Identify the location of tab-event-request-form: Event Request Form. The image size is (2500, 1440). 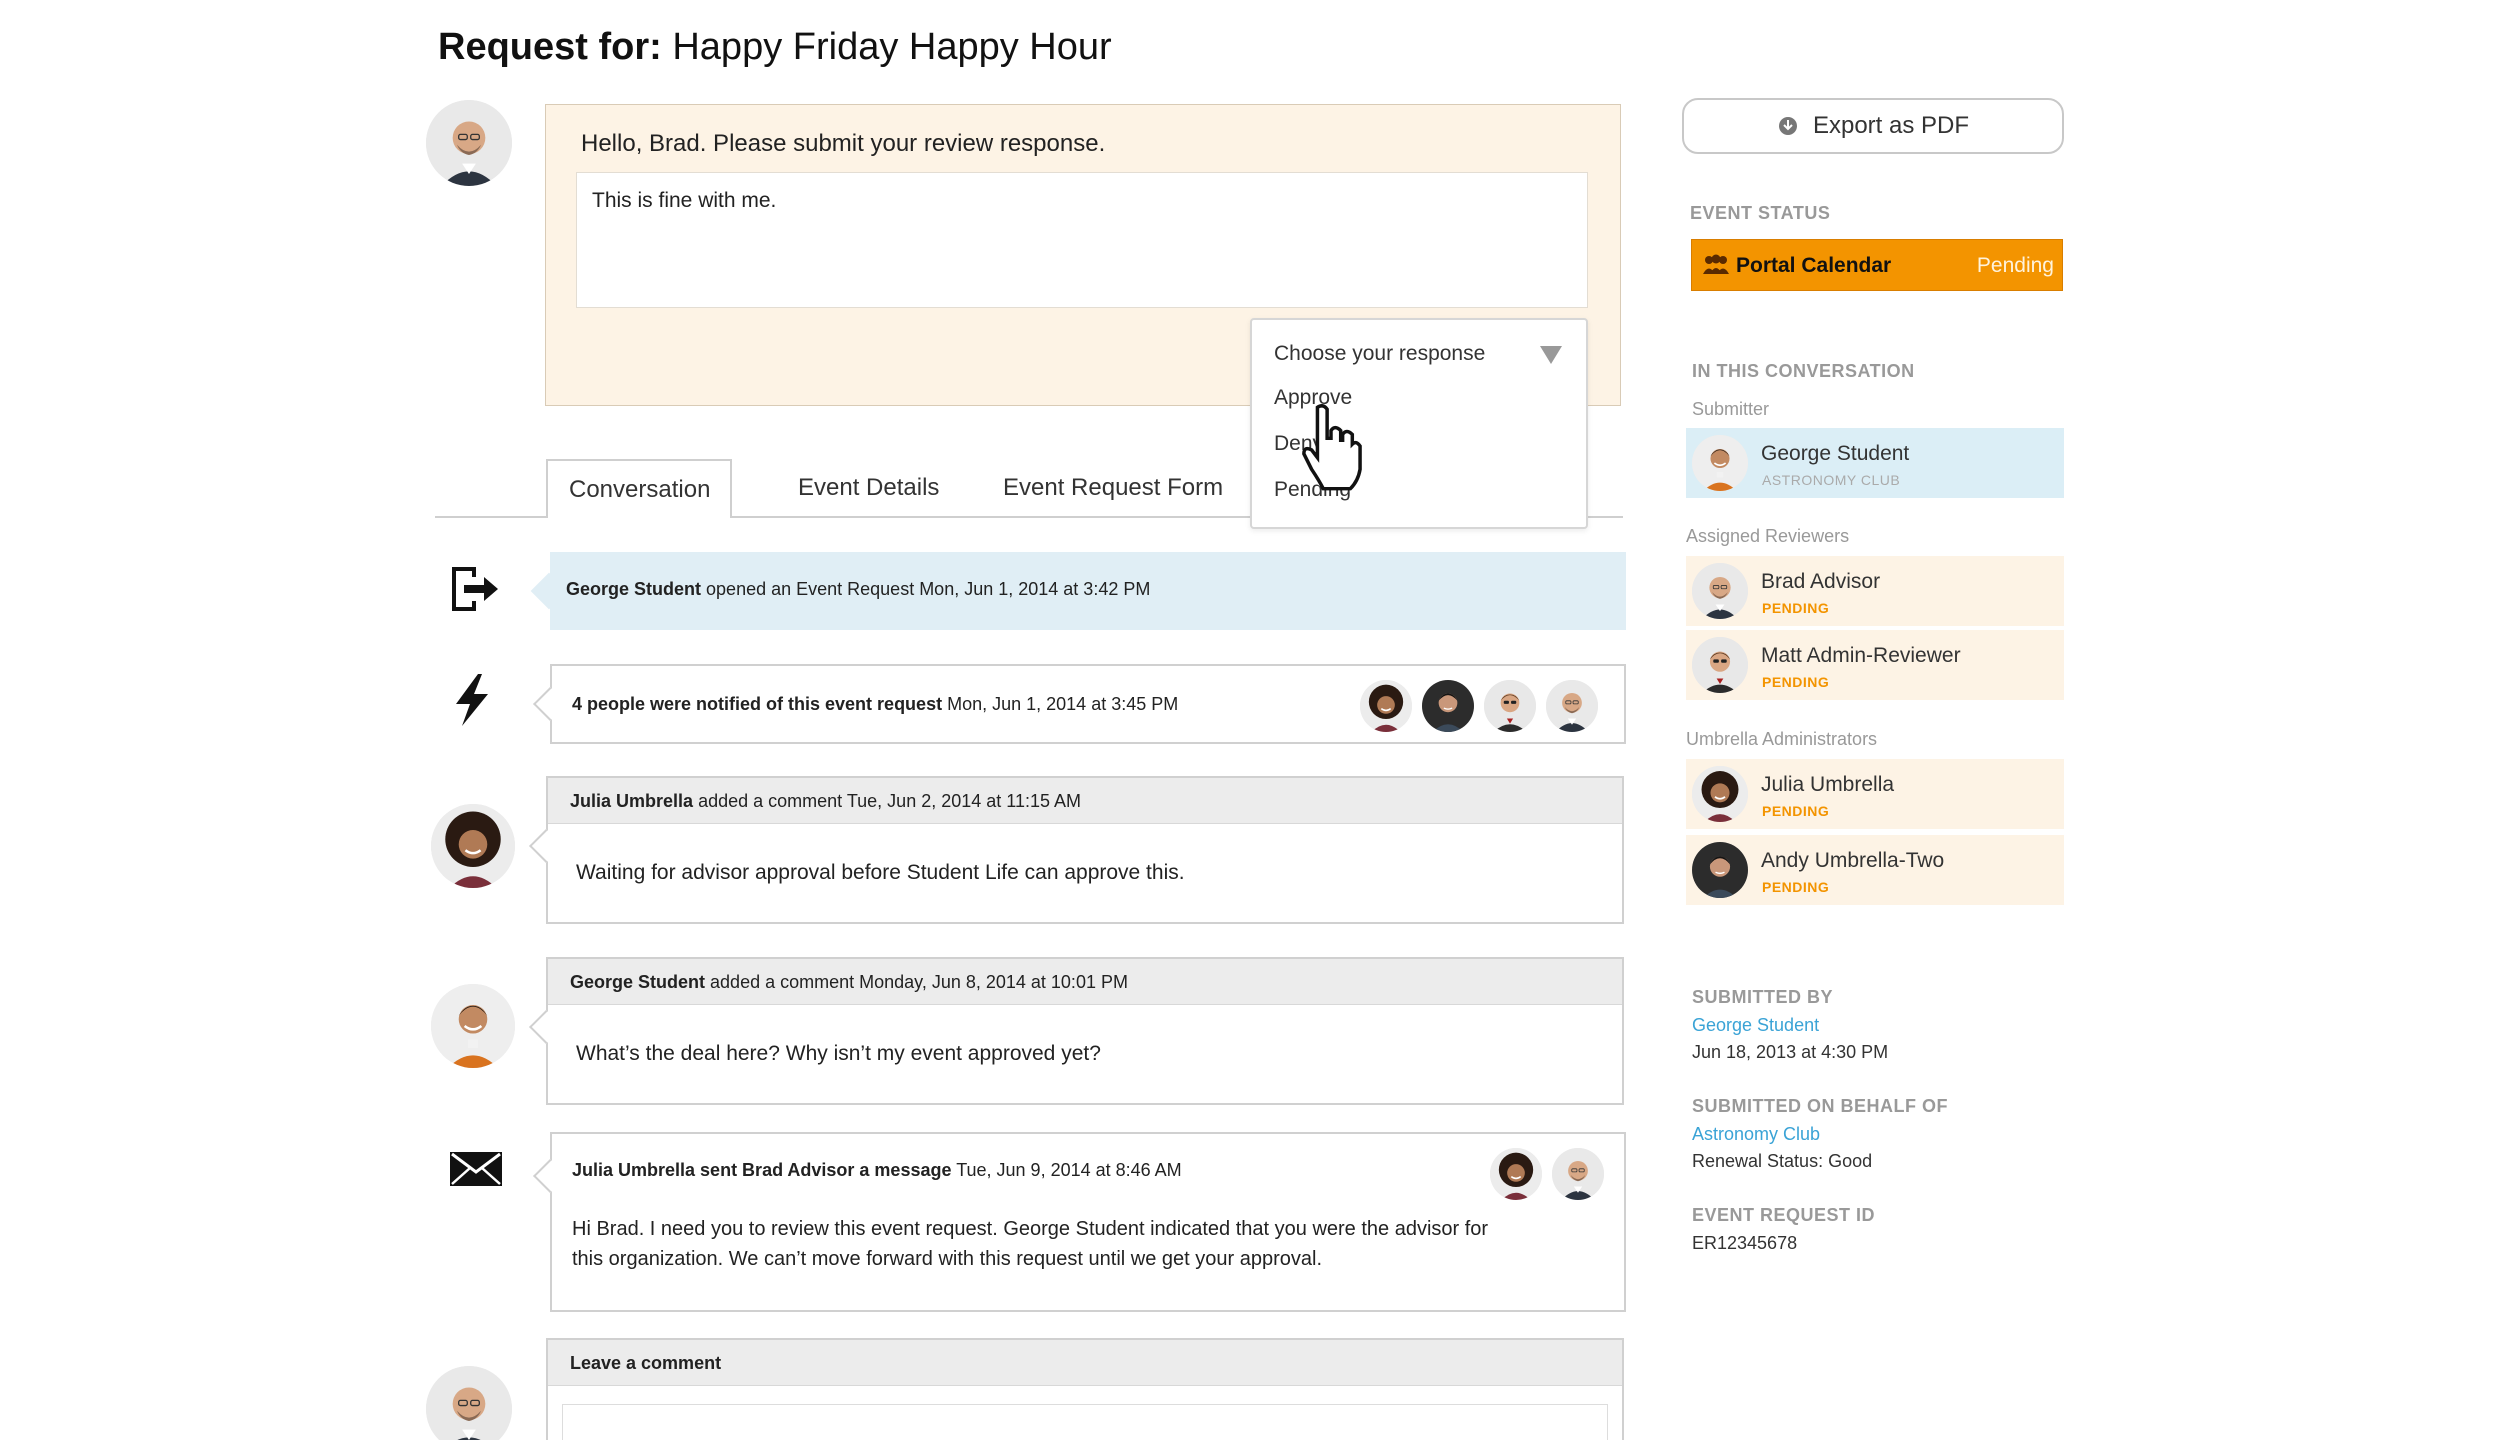
(1113, 488).